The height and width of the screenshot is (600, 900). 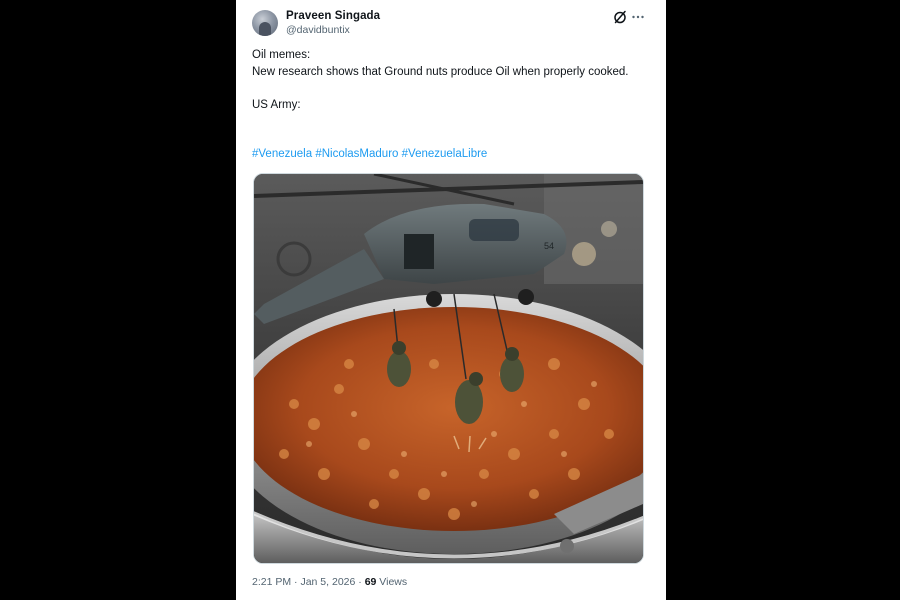 What do you see at coordinates (271, 582) in the screenshot?
I see `tweet-time: 2:21 PM` at bounding box center [271, 582].